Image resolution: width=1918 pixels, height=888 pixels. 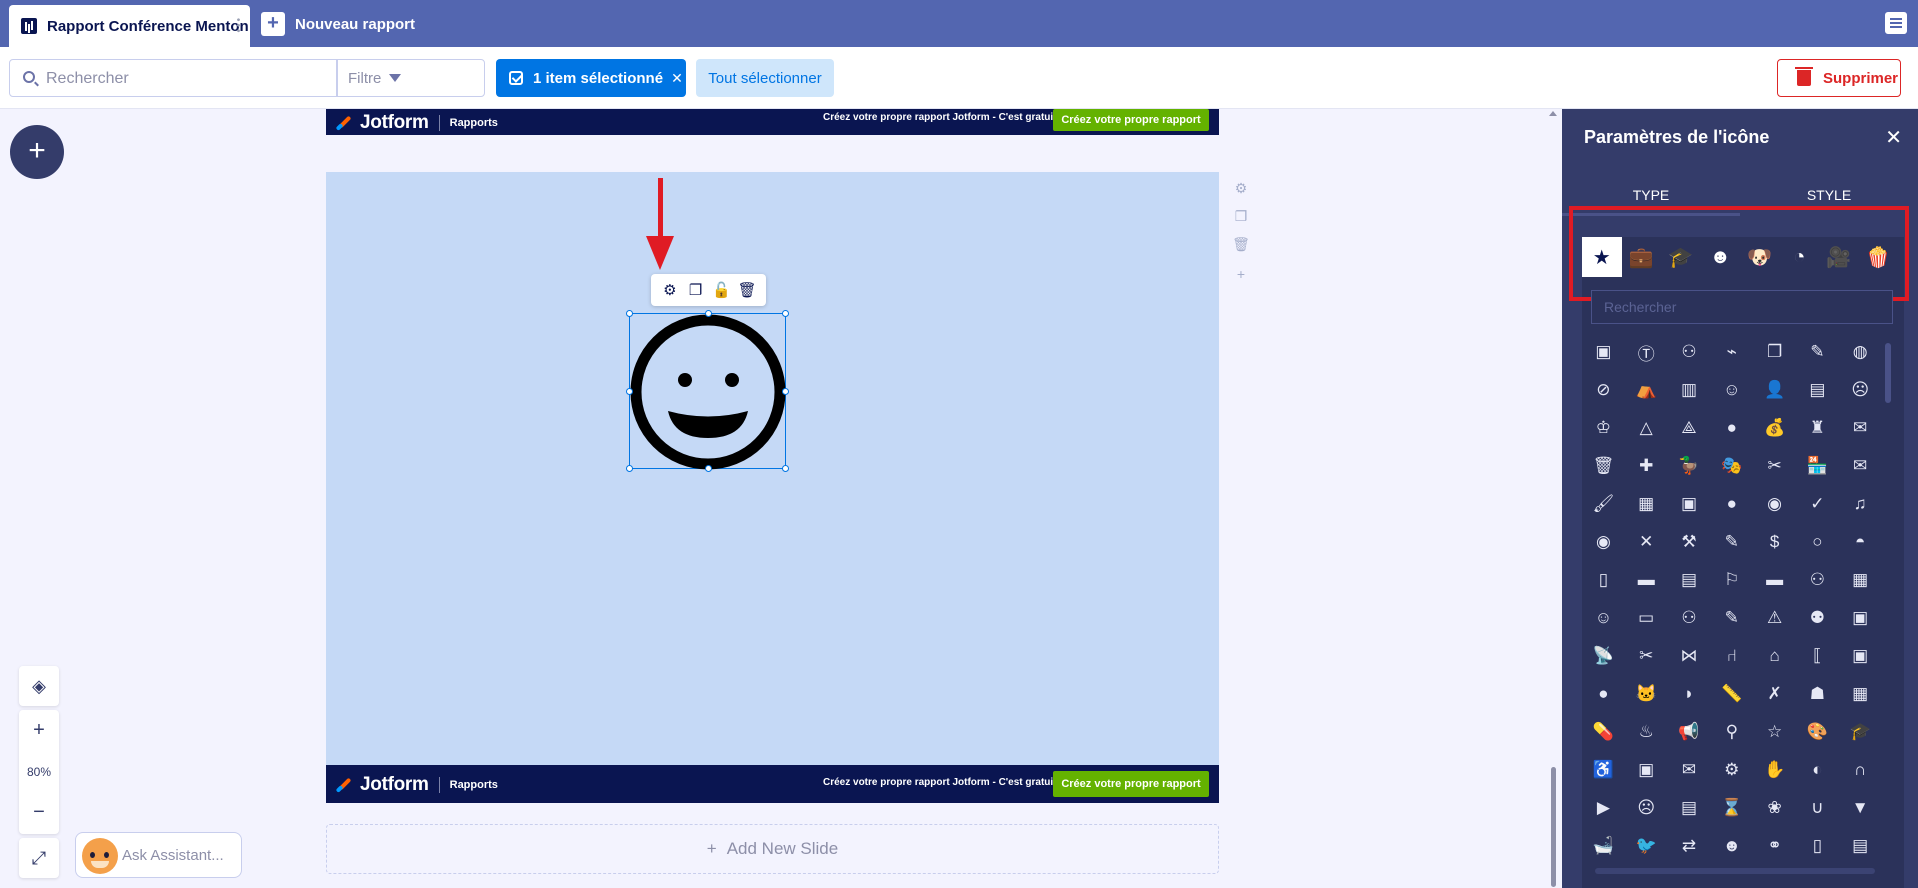 I want to click on select-all-button: Tout sélectionner, so click(x=765, y=78).